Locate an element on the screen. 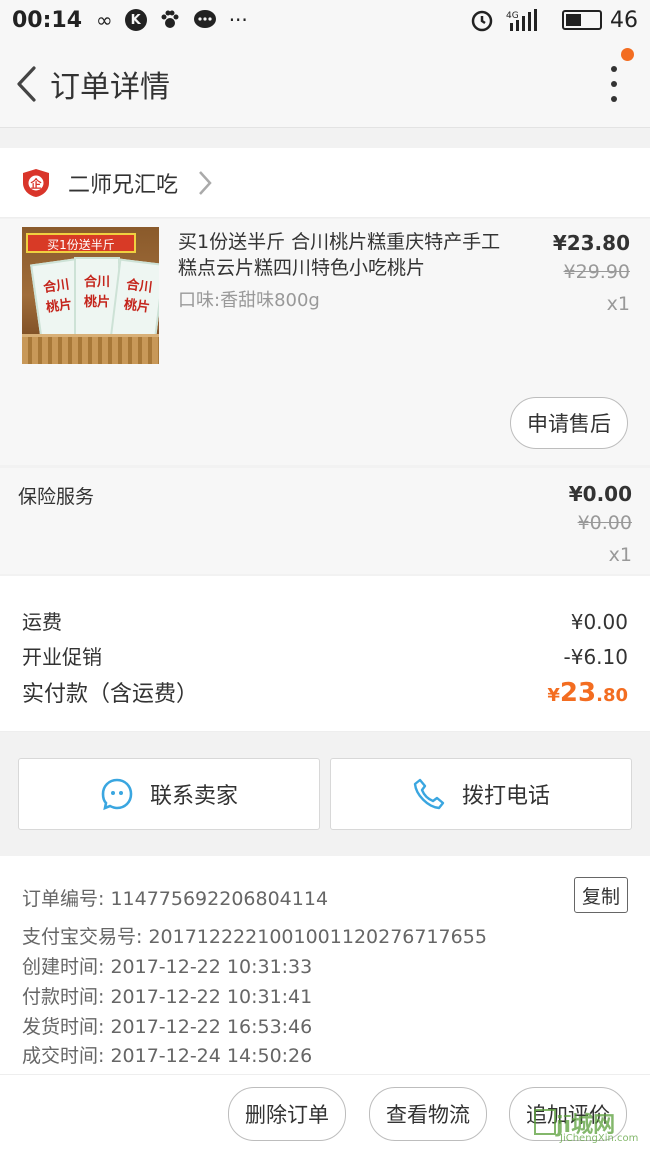 The width and height of the screenshot is (650, 1155). more-notifications-icon: ··· is located at coordinates (238, 20).